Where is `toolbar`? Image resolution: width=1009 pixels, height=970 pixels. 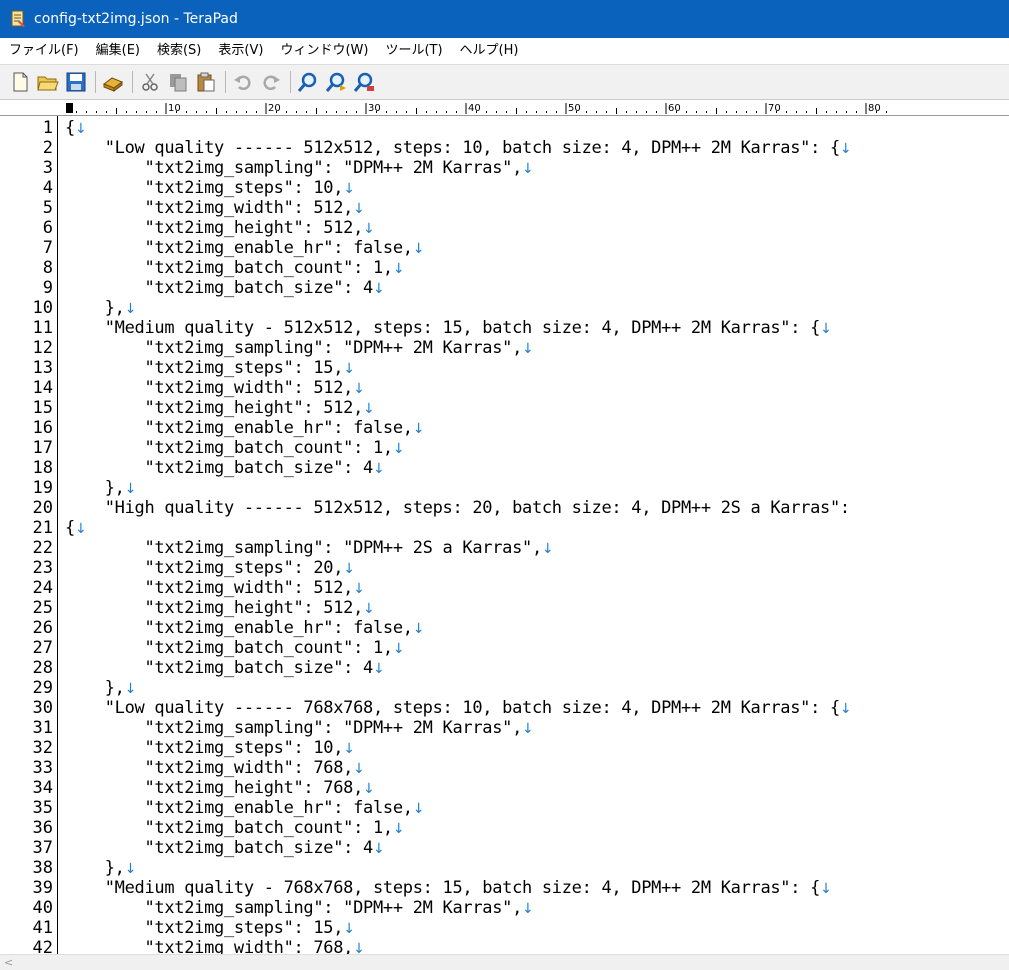 toolbar is located at coordinates (504, 82).